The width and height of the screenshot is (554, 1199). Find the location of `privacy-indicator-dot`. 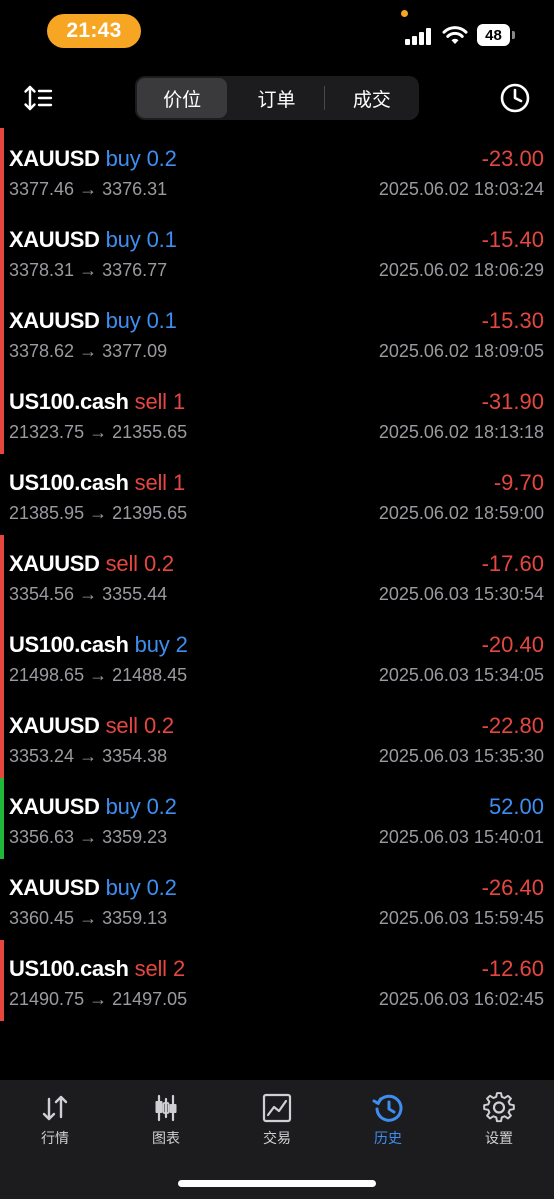

privacy-indicator-dot is located at coordinates (404, 13).